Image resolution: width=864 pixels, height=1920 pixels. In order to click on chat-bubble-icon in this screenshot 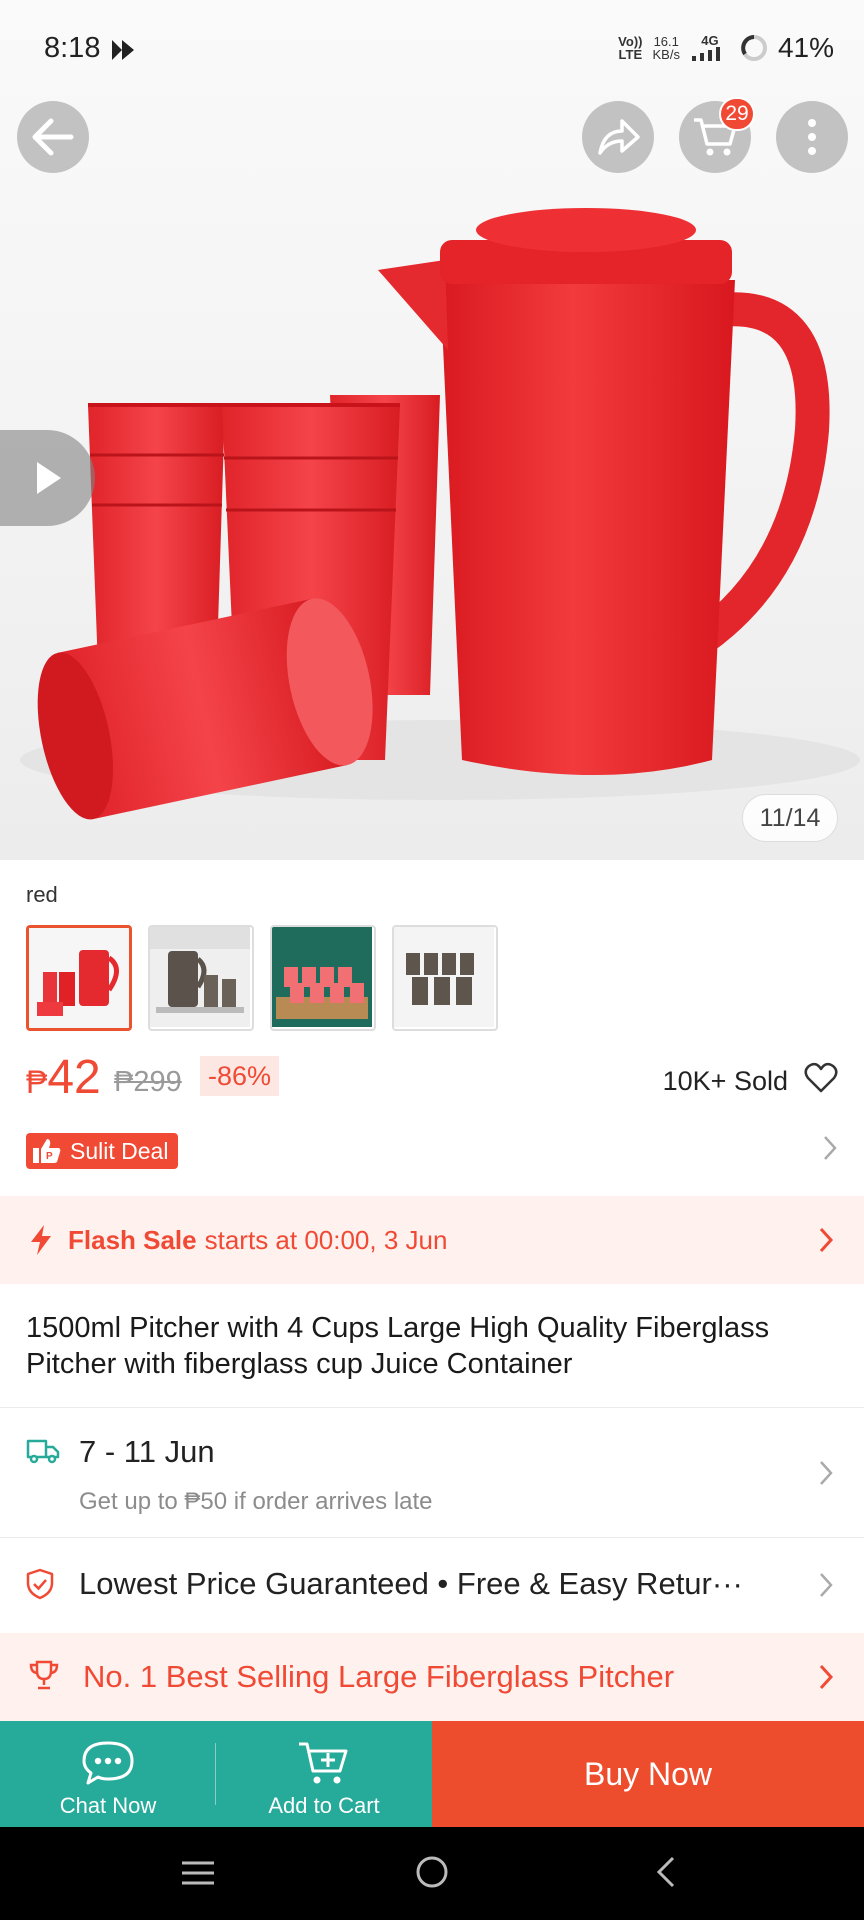, I will do `click(108, 1763)`.